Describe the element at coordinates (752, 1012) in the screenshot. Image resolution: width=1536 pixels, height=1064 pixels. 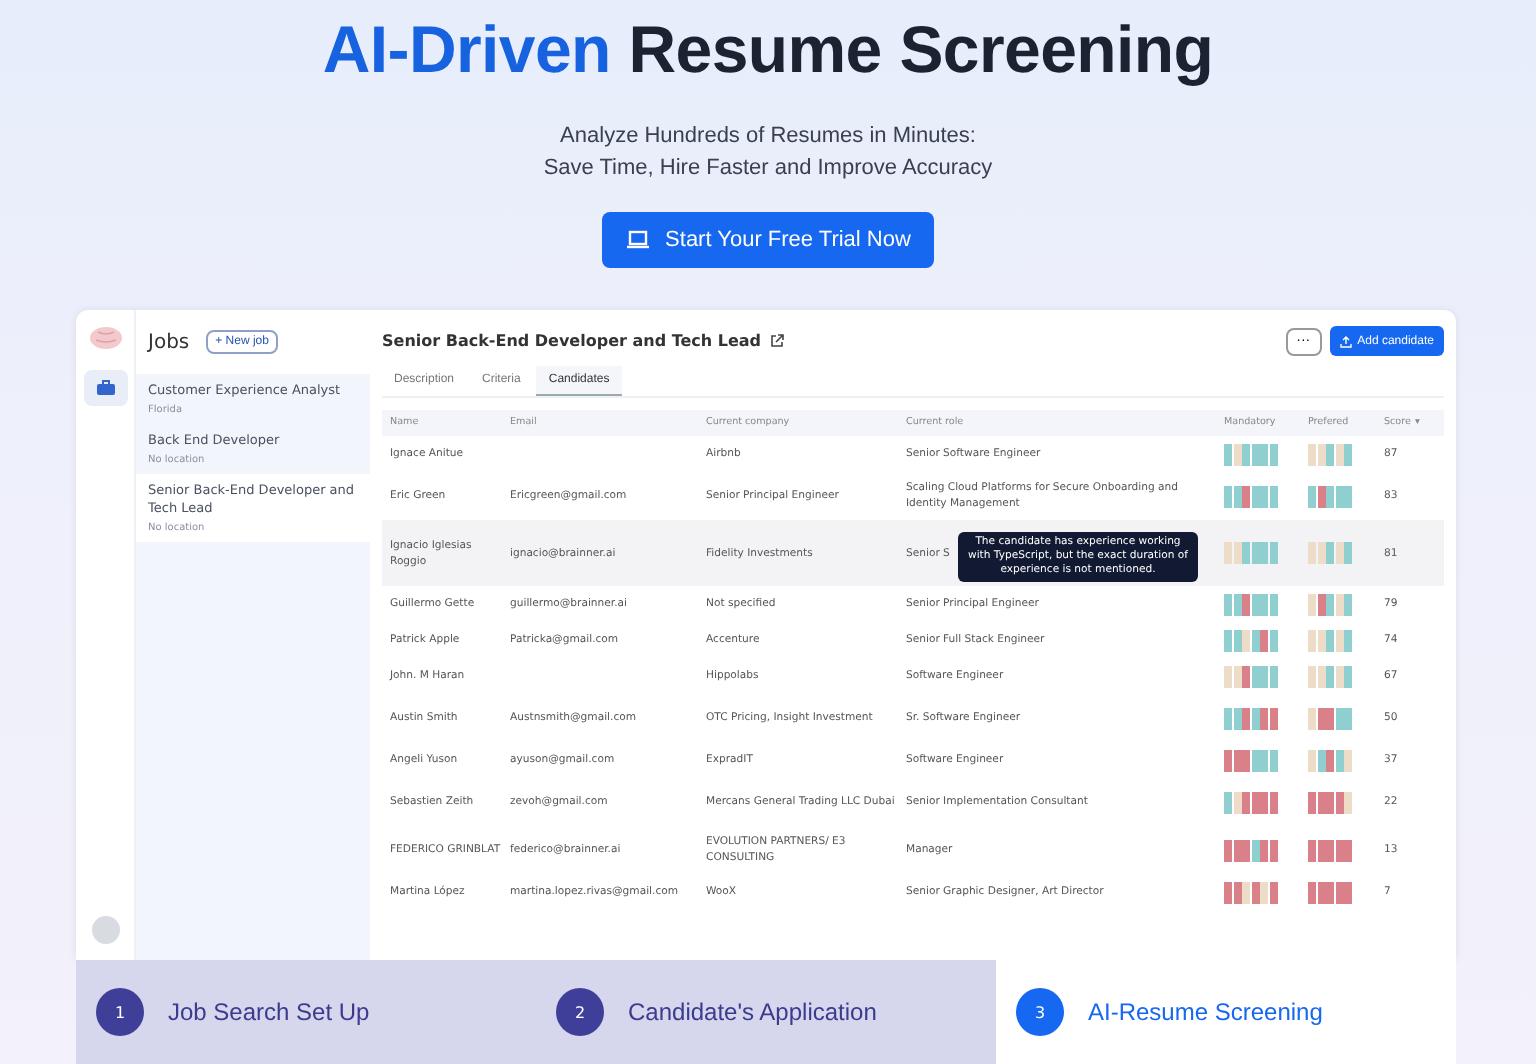
I see `step-label: Candidate's Application` at that location.